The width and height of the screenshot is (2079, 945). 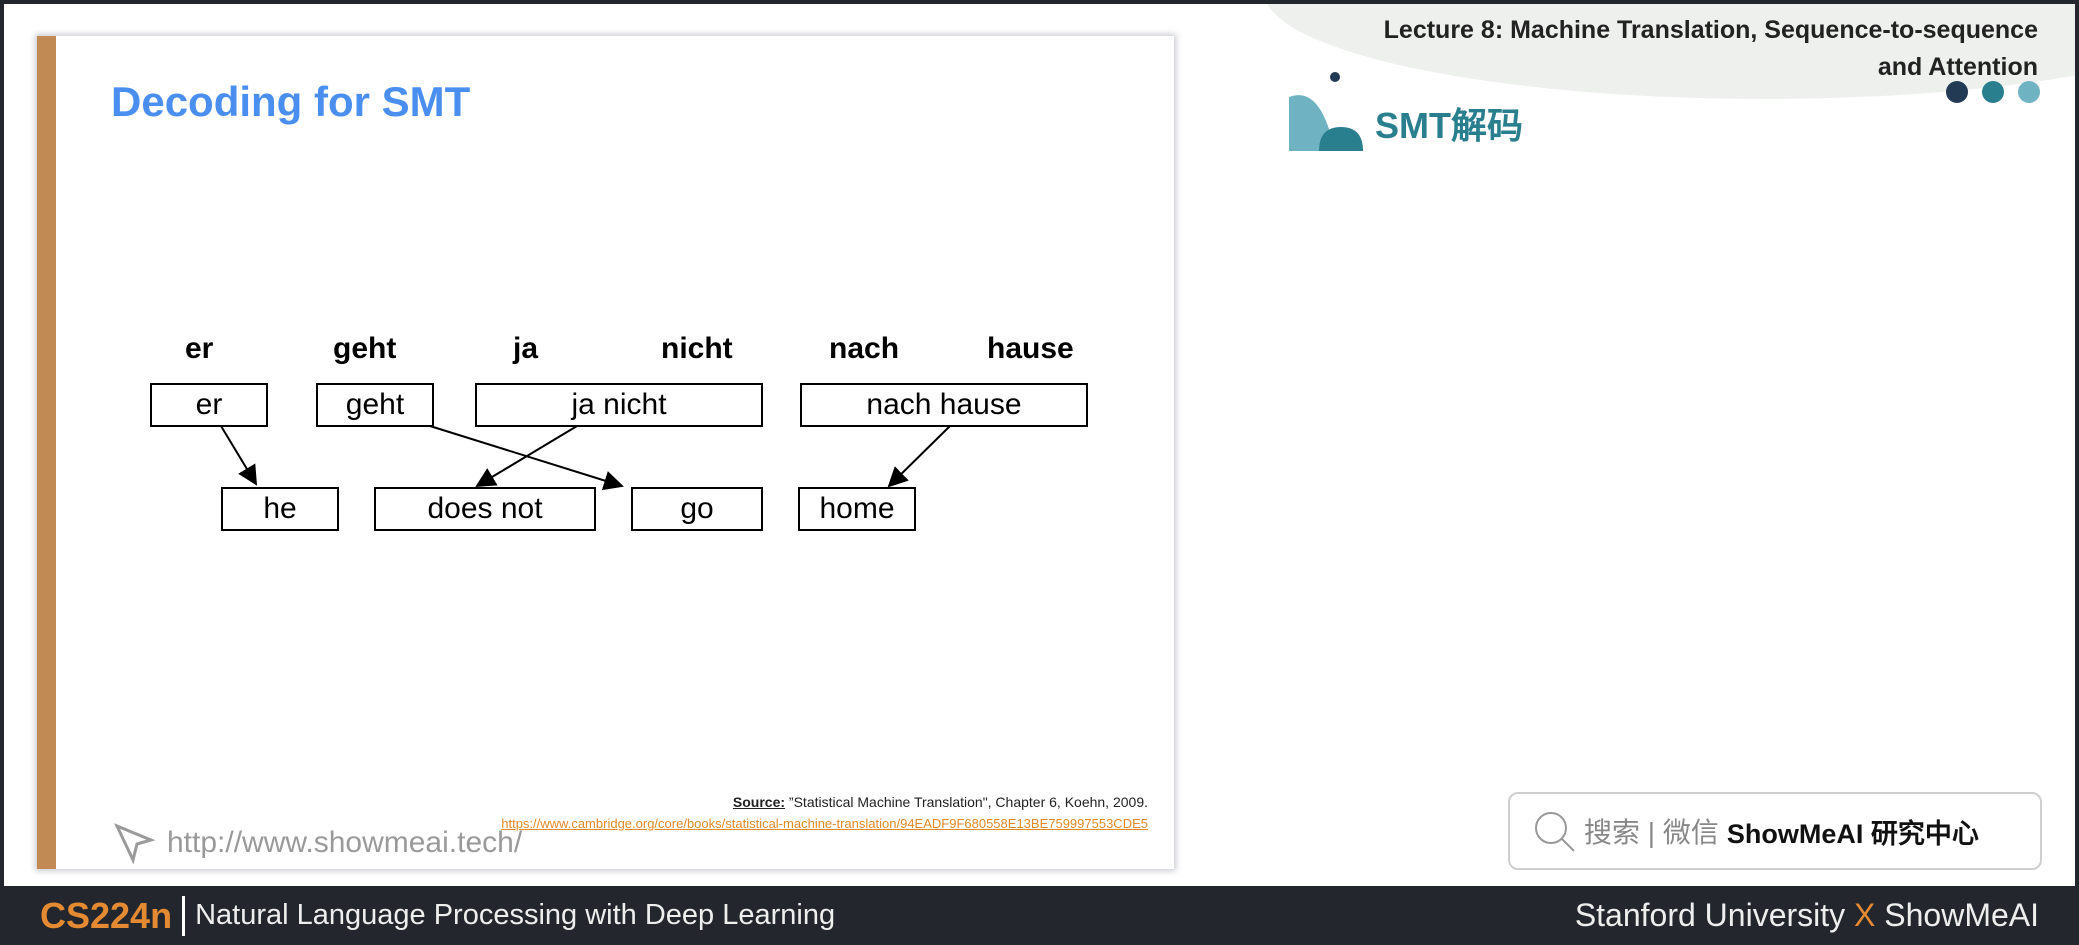 I want to click on section-logo: SMT解码, so click(x=1415, y=110).